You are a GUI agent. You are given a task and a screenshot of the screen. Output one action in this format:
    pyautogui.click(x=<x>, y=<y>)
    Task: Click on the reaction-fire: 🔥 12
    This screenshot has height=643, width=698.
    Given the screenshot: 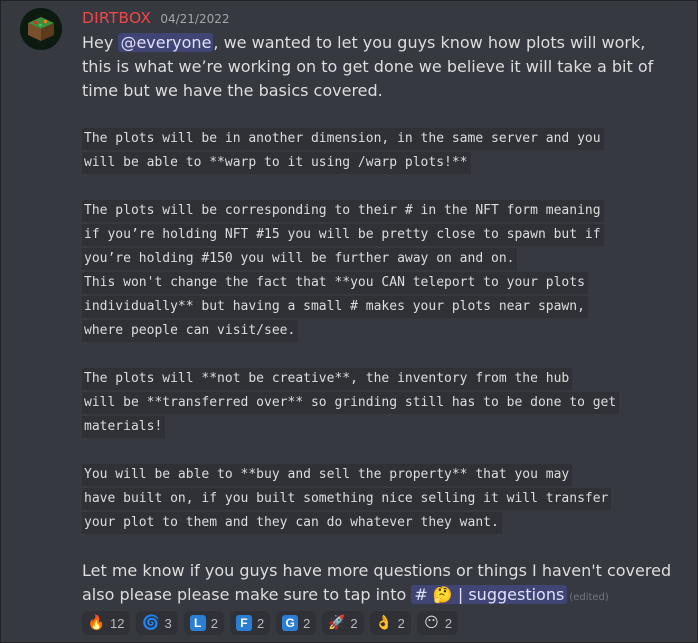 What is the action you would take?
    pyautogui.click(x=106, y=623)
    